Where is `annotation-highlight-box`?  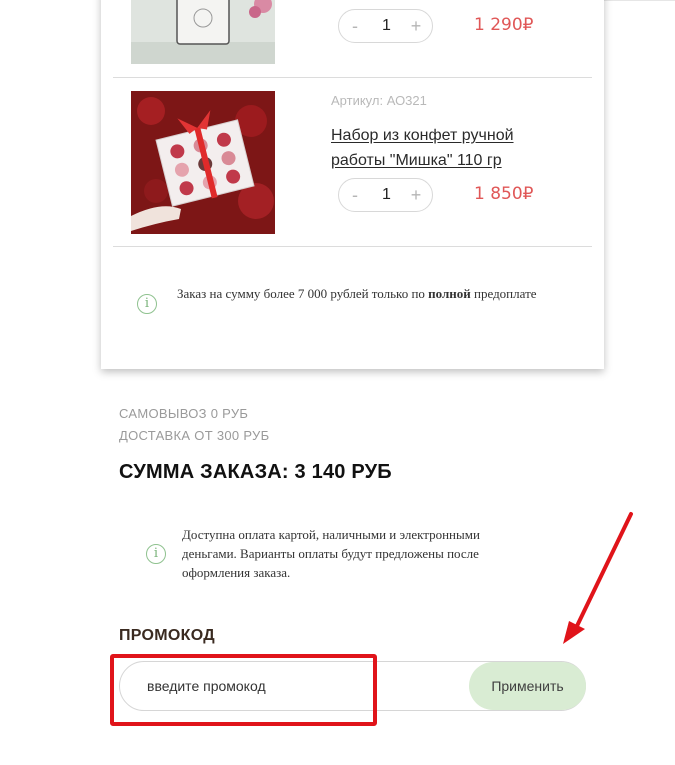 annotation-highlight-box is located at coordinates (243, 690).